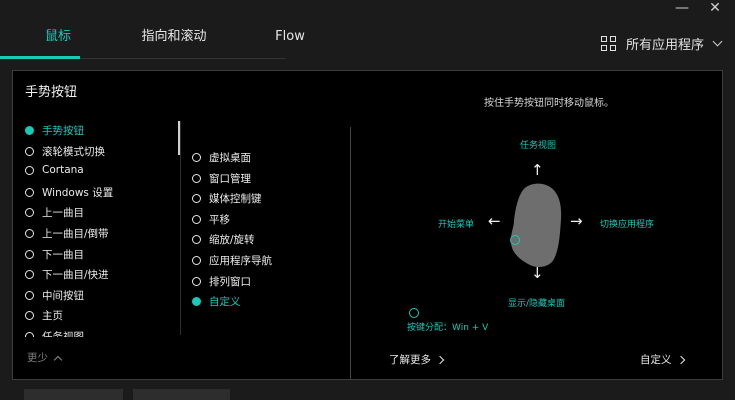 The width and height of the screenshot is (735, 400). I want to click on function-label: 上一曲目, so click(63, 213).